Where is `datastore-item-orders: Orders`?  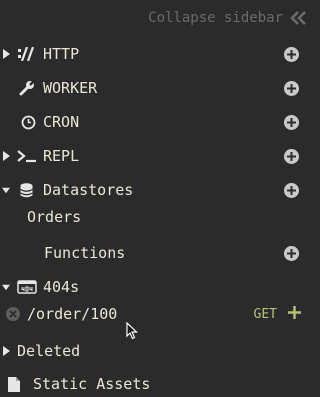 datastore-item-orders: Orders is located at coordinates (157, 217).